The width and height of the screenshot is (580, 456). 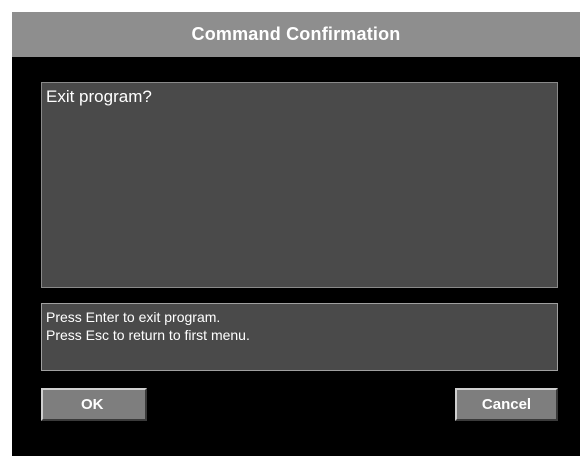 I want to click on hint-enter: Press Enter to exit program., so click(x=133, y=317).